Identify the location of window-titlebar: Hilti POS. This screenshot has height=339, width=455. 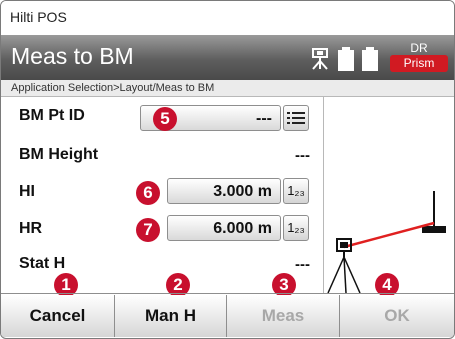
(227, 18).